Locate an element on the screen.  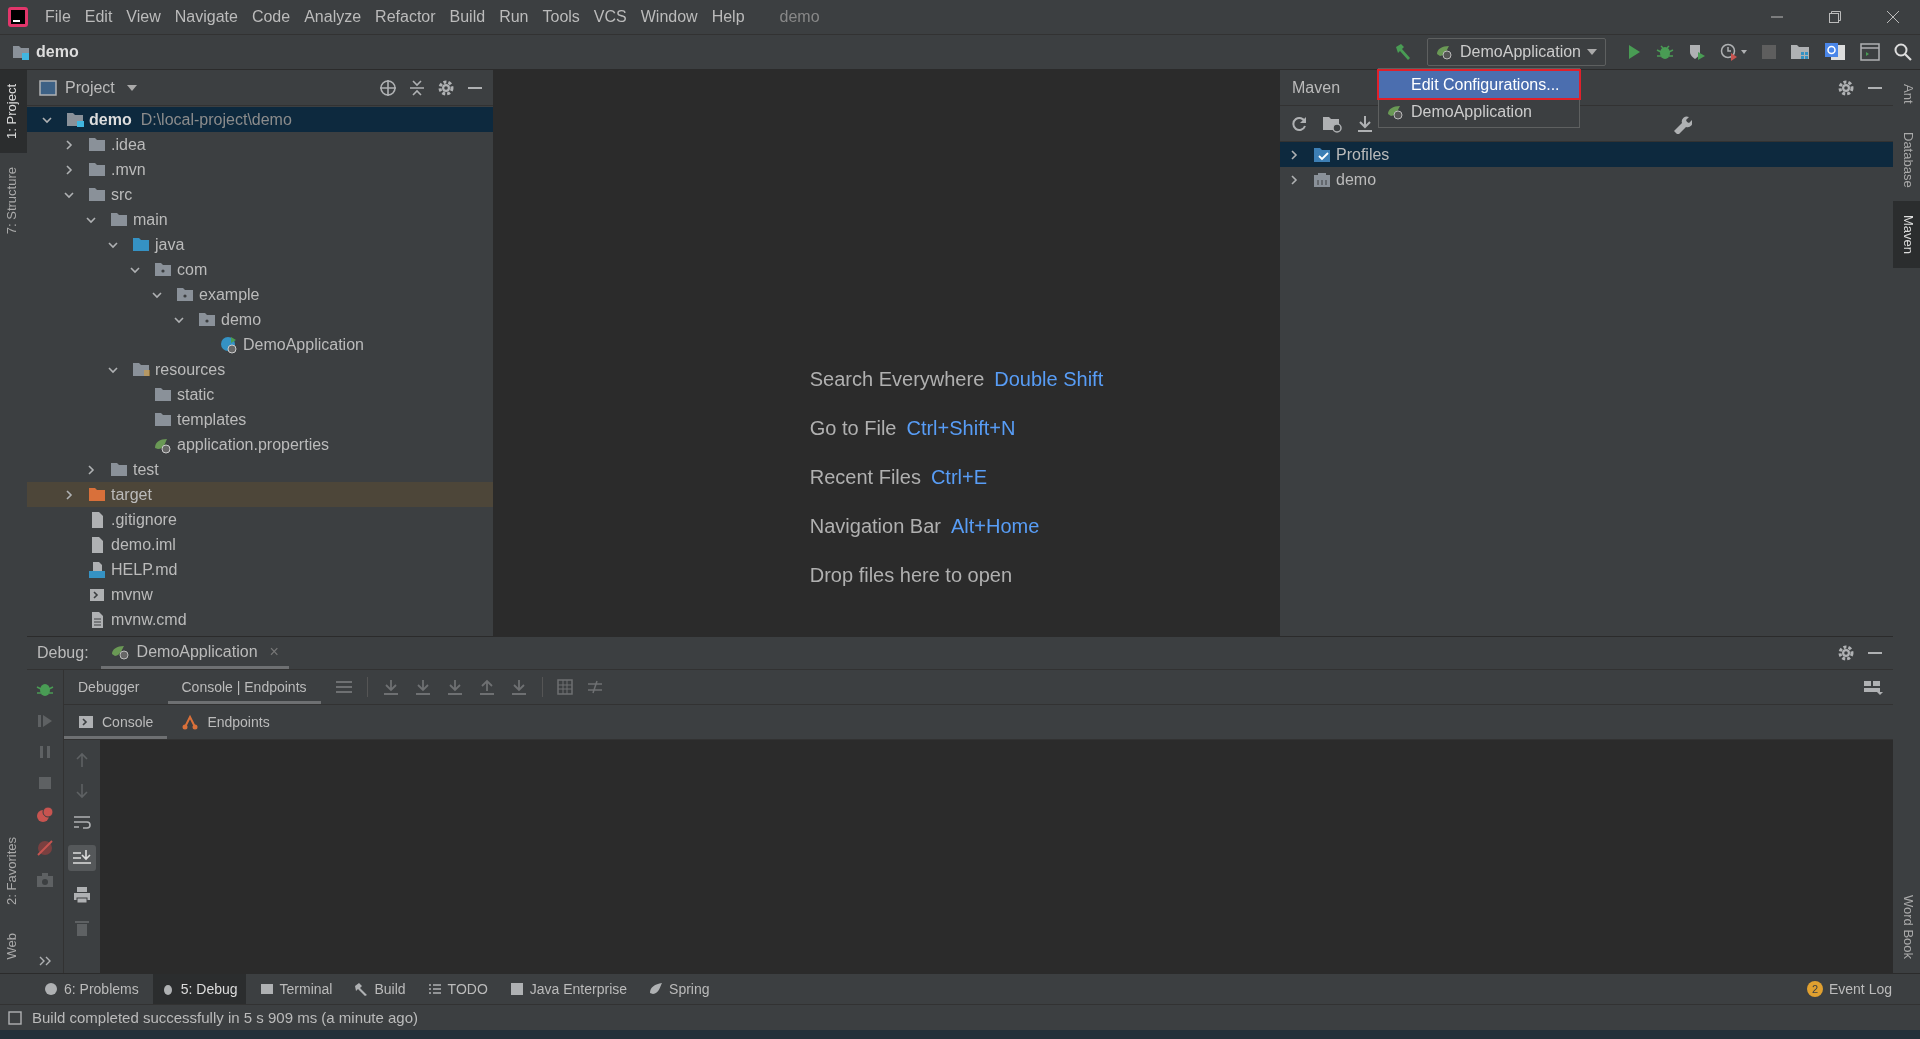
locate-icon is located at coordinates (388, 87).